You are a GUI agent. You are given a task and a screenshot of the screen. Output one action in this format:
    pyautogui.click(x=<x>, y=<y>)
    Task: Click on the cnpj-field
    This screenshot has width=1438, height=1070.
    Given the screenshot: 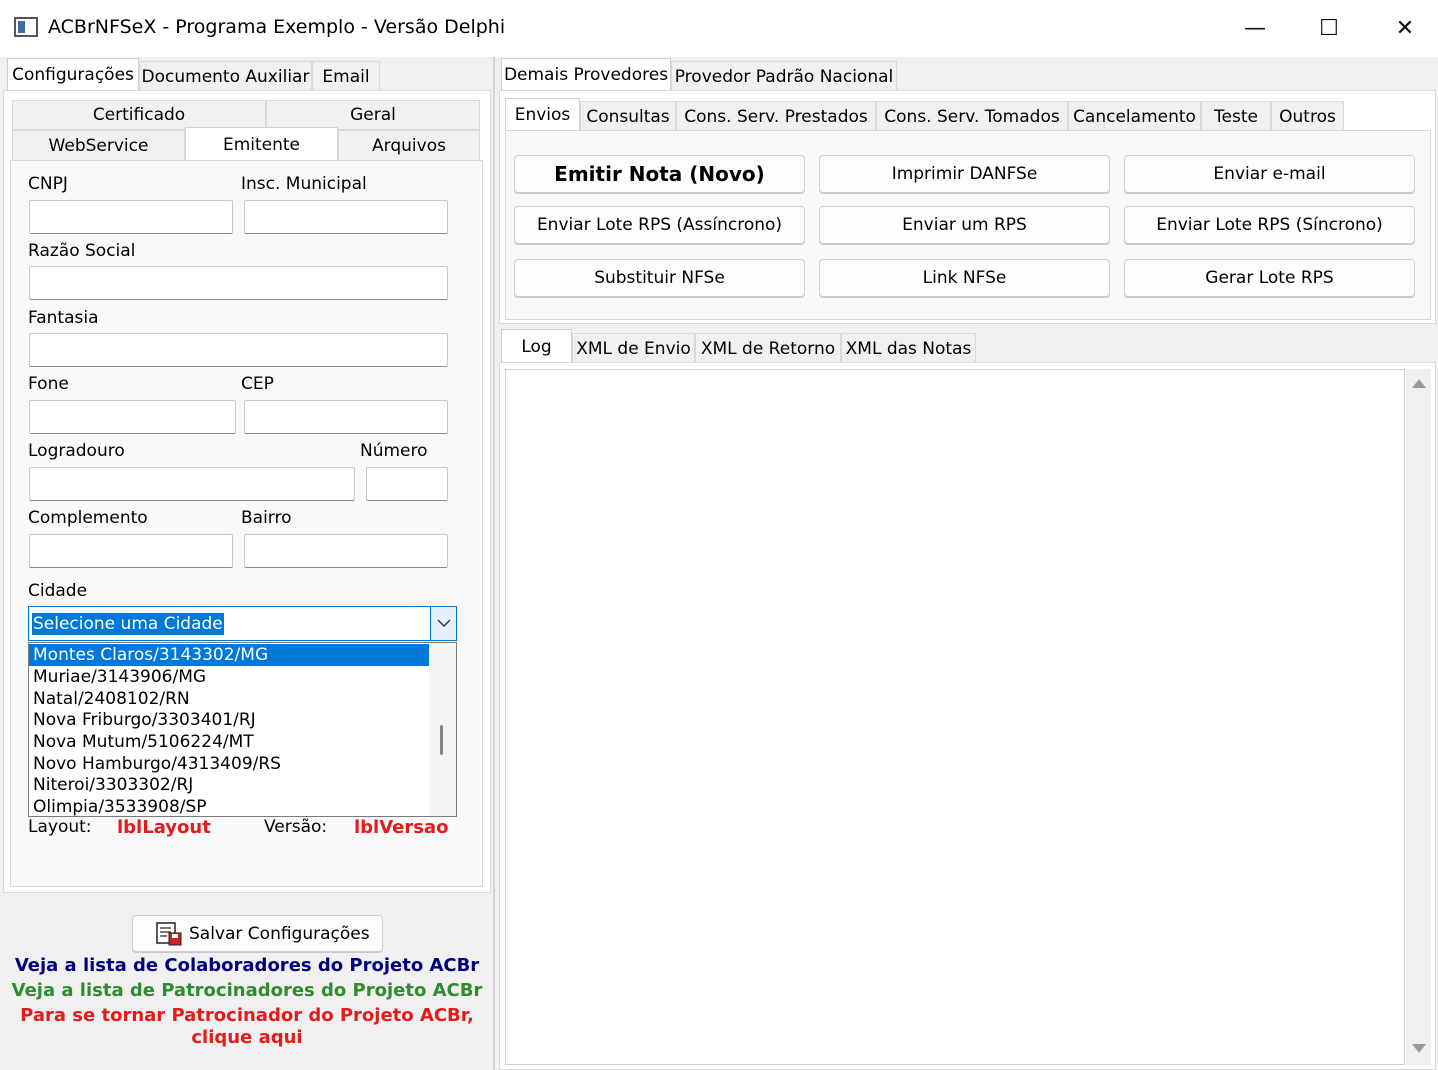 What is the action you would take?
    pyautogui.click(x=131, y=217)
    